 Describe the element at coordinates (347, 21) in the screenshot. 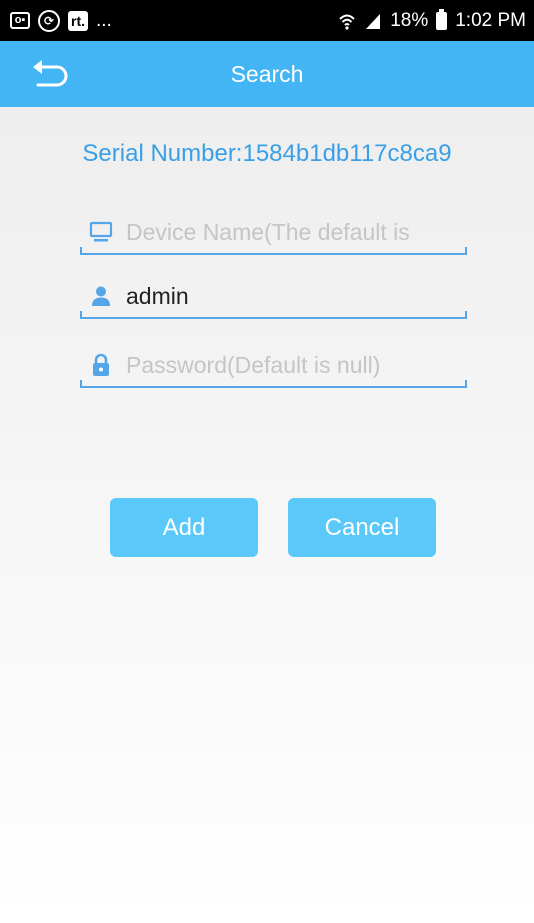

I see `wifi-icon` at that location.